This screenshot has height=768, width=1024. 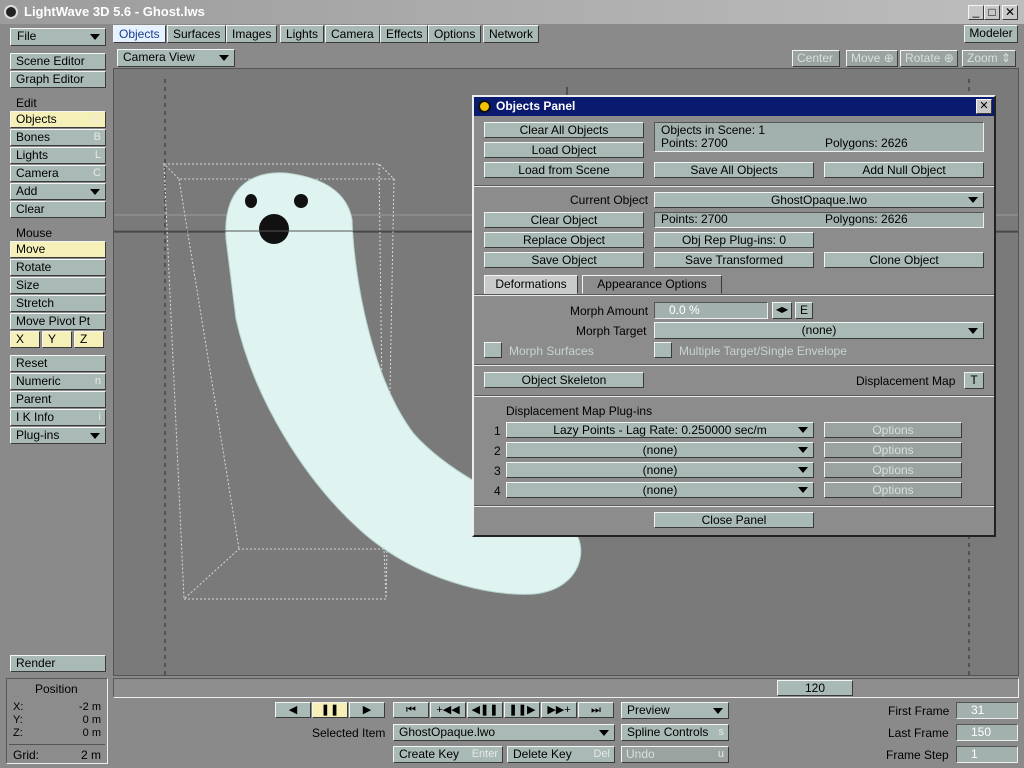 What do you see at coordinates (559, 710) in the screenshot?
I see `next-key-button: ▶▶+` at bounding box center [559, 710].